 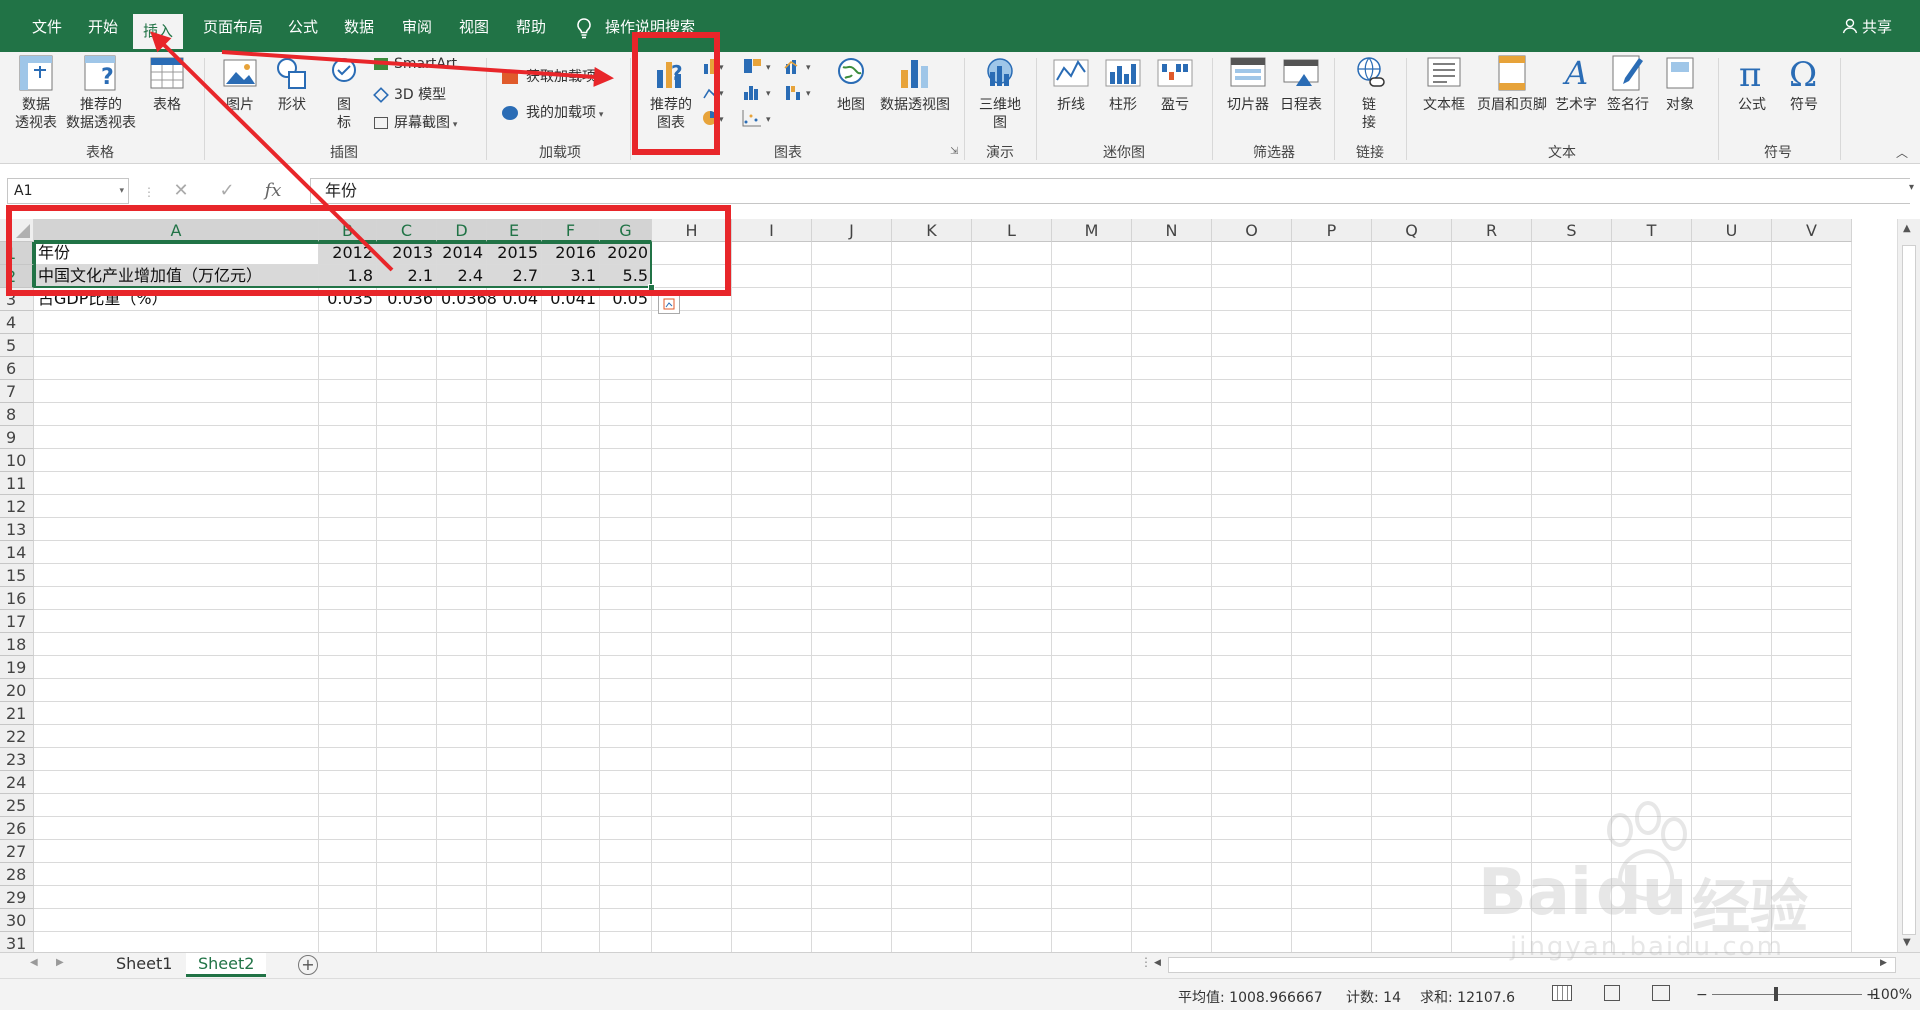 What do you see at coordinates (17, 828) in the screenshot?
I see `row-header-26: 26` at bounding box center [17, 828].